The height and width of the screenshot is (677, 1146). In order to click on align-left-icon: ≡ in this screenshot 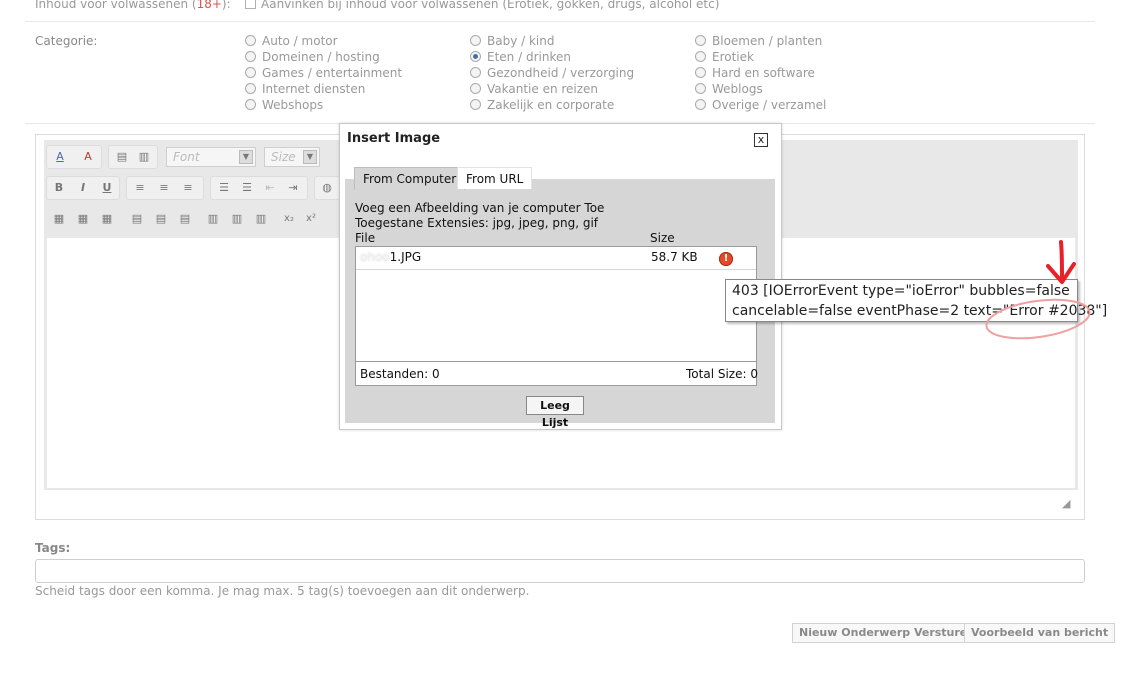, I will do `click(140, 188)`.